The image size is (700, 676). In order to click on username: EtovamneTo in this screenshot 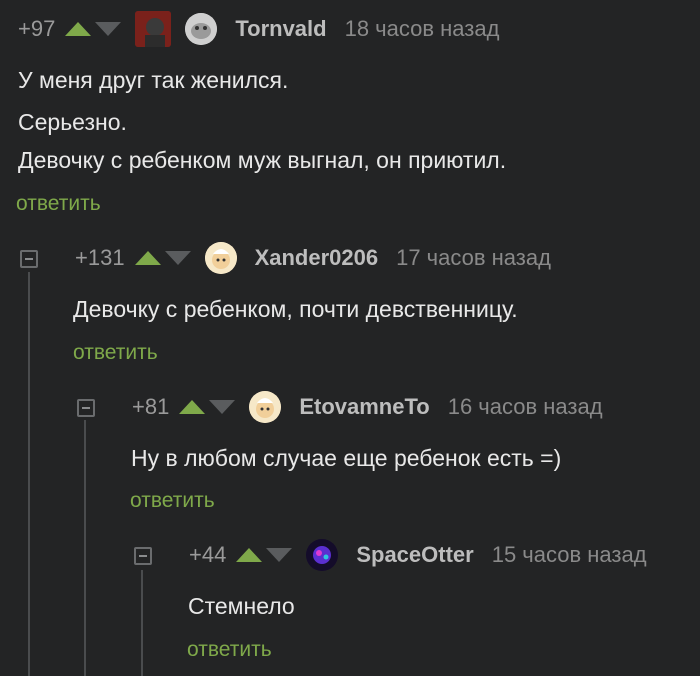, I will do `click(364, 407)`.